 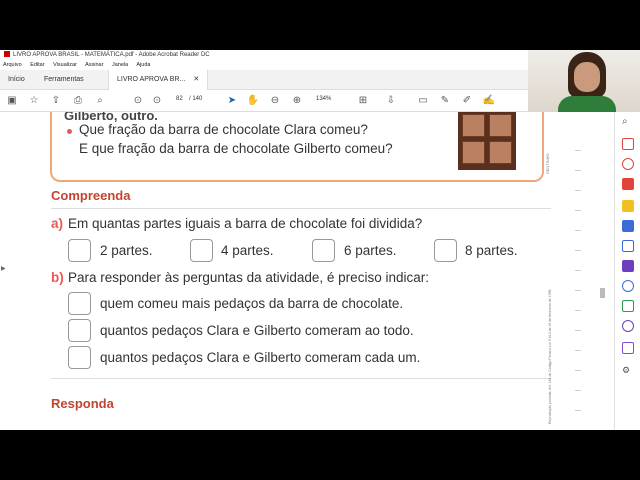 What do you see at coordinates (247, 250) in the screenshot?
I see `option-a-2: 4 partes.` at bounding box center [247, 250].